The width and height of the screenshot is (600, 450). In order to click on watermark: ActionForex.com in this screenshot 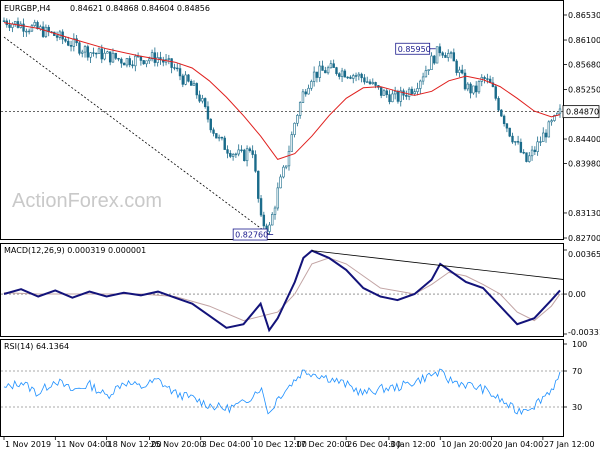, I will do `click(87, 201)`.